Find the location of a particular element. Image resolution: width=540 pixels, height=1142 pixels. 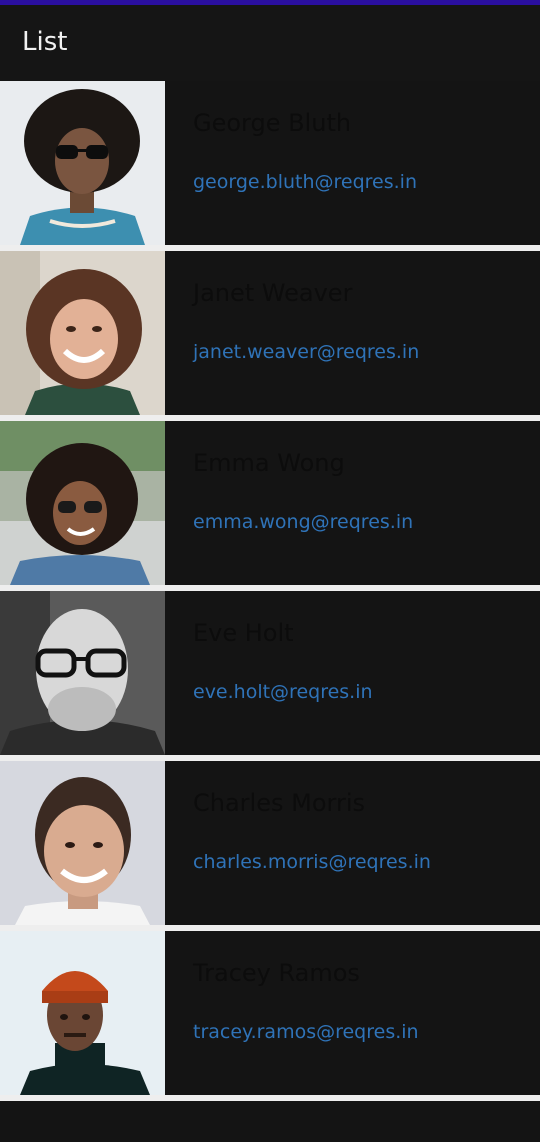

user-email: tracey.ramos@reqres.in is located at coordinates (306, 1032).